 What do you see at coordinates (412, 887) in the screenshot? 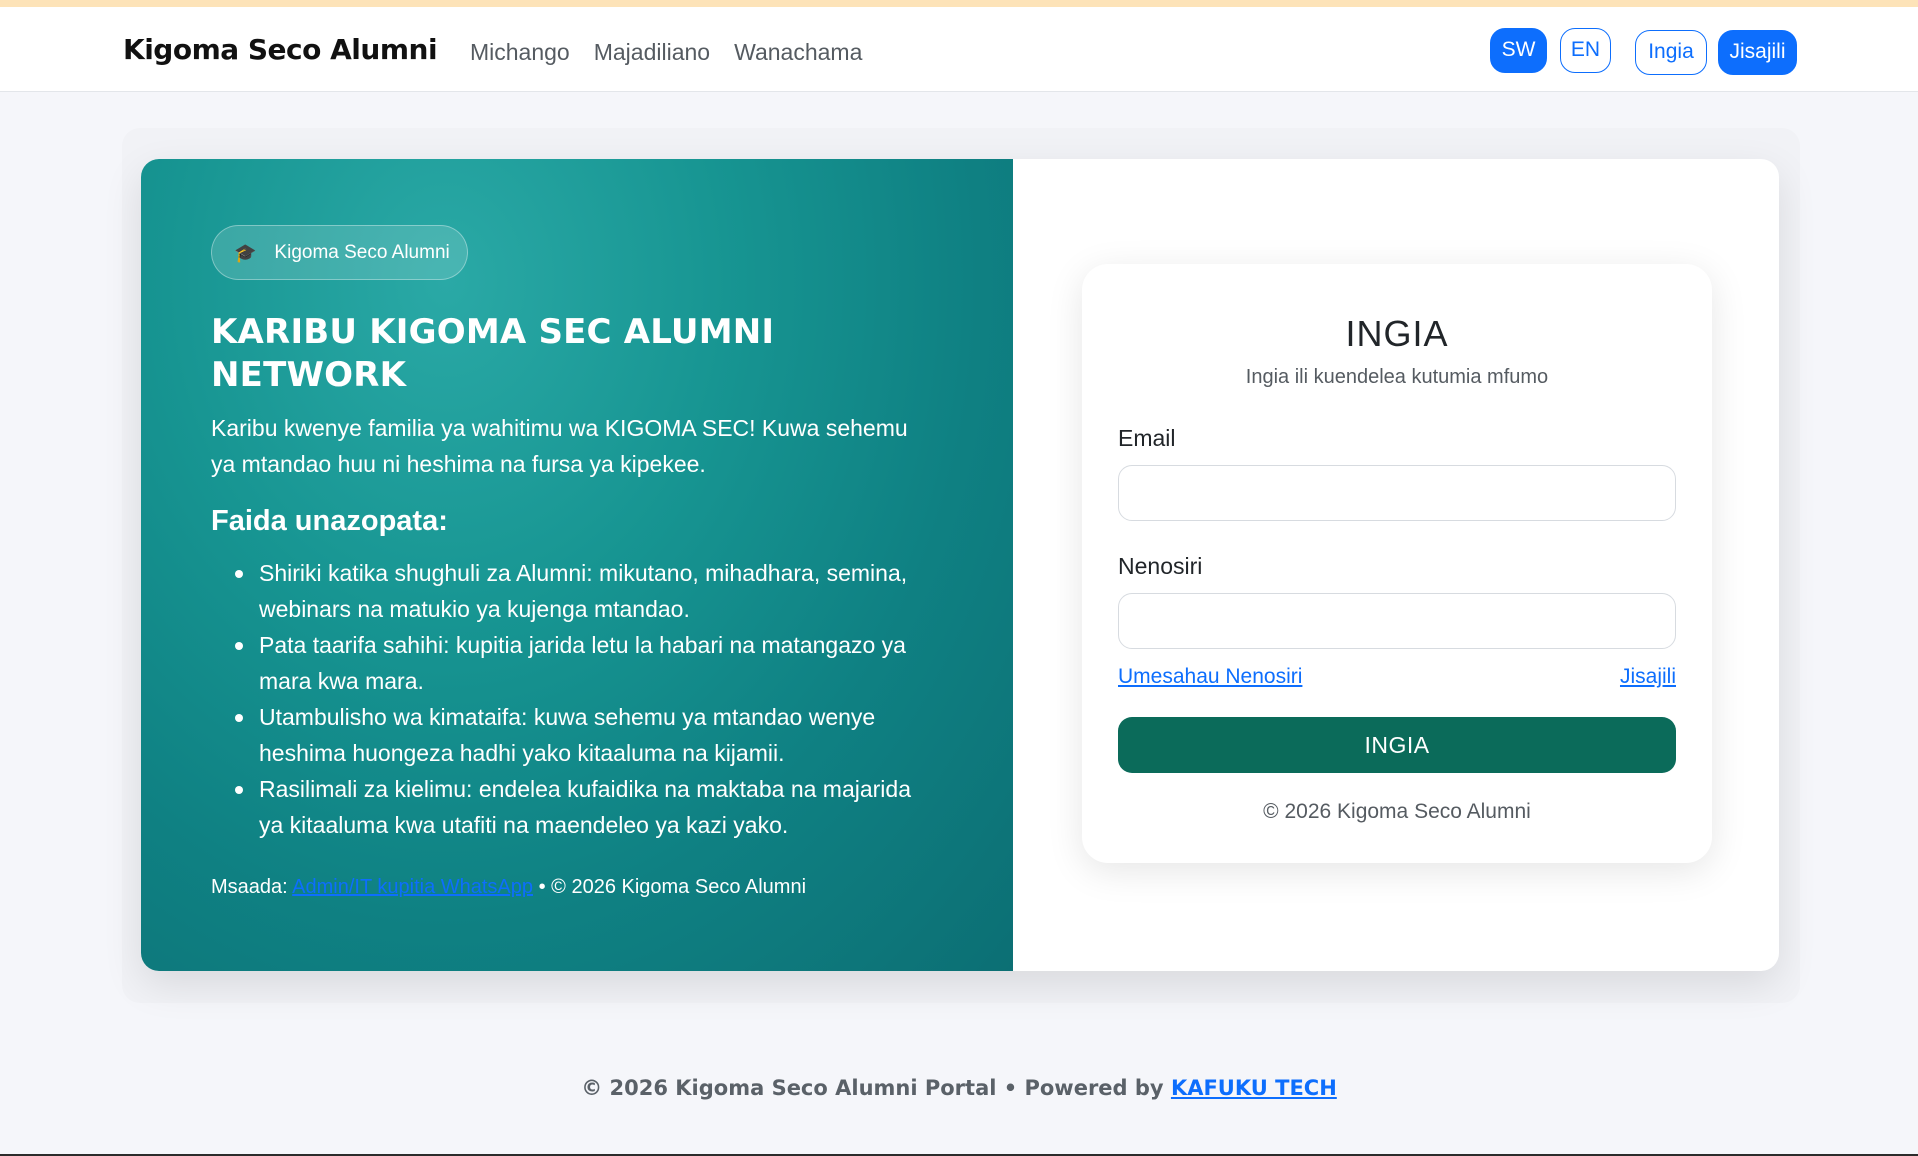
I see `whatsapp-support-link: Admin/IT kupitia WhatsApp` at bounding box center [412, 887].